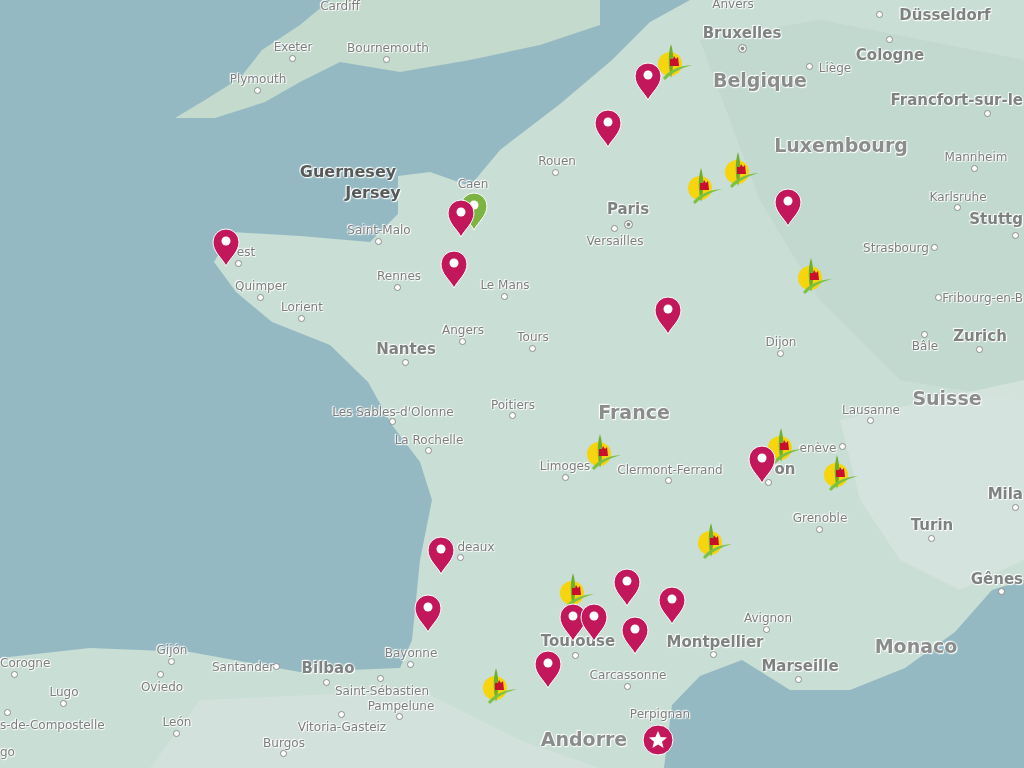 Image resolution: width=1024 pixels, height=768 pixels. Describe the element at coordinates (302, 307) in the screenshot. I see `city-label: Lorient` at that location.